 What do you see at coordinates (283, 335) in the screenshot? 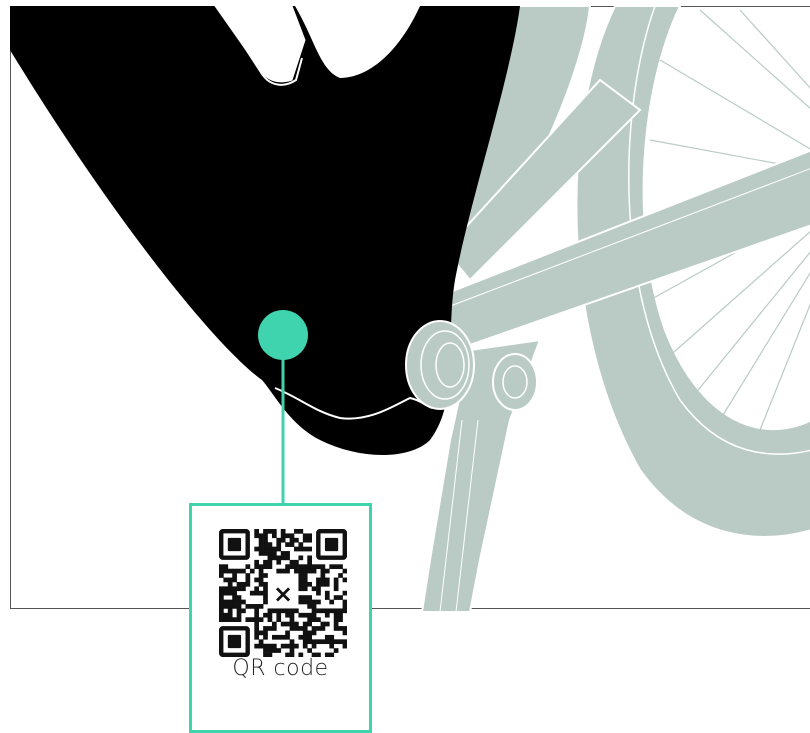
I see `location-dot` at bounding box center [283, 335].